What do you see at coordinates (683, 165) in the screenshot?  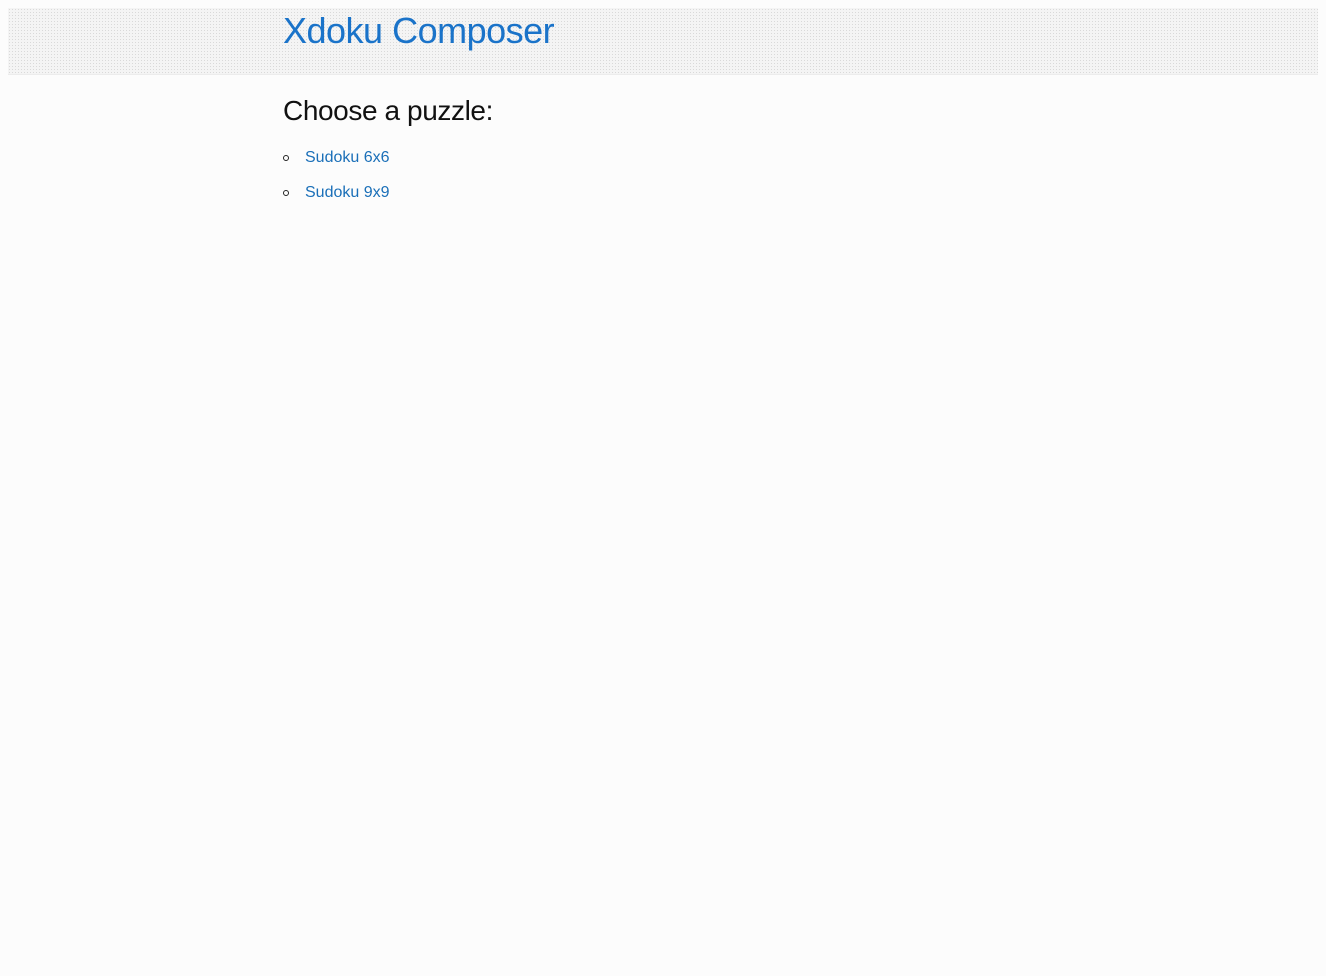 I see `puzzle-list-item: Sudoku 6x6` at bounding box center [683, 165].